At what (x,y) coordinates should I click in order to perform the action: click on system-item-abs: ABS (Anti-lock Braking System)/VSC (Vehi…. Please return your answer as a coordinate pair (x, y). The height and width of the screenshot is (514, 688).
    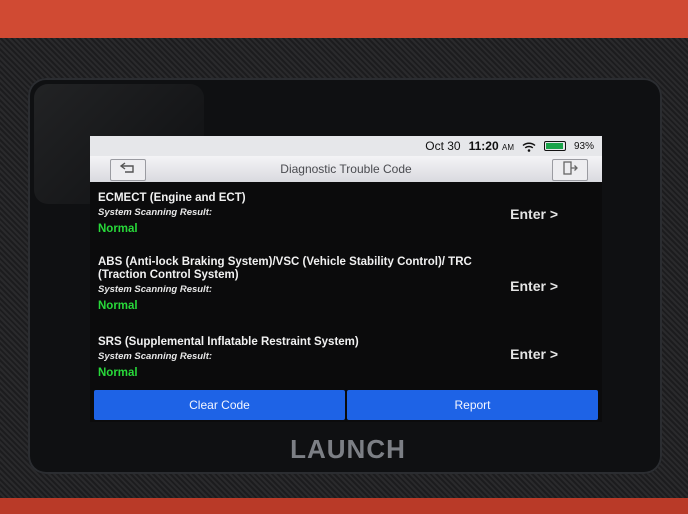
    Looking at the image, I should click on (346, 284).